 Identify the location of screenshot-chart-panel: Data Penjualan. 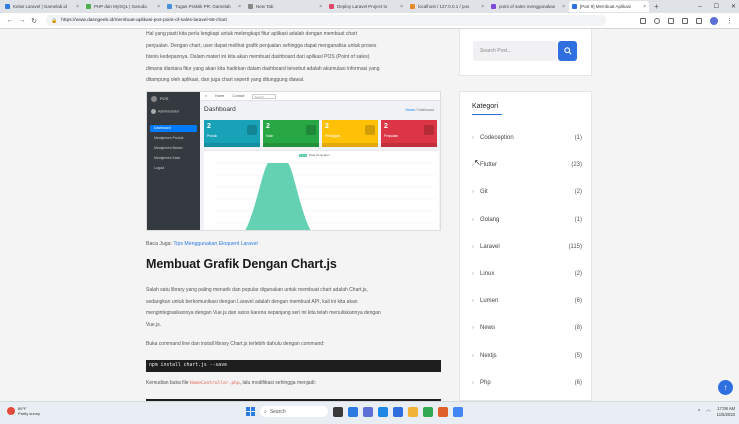
(321, 190).